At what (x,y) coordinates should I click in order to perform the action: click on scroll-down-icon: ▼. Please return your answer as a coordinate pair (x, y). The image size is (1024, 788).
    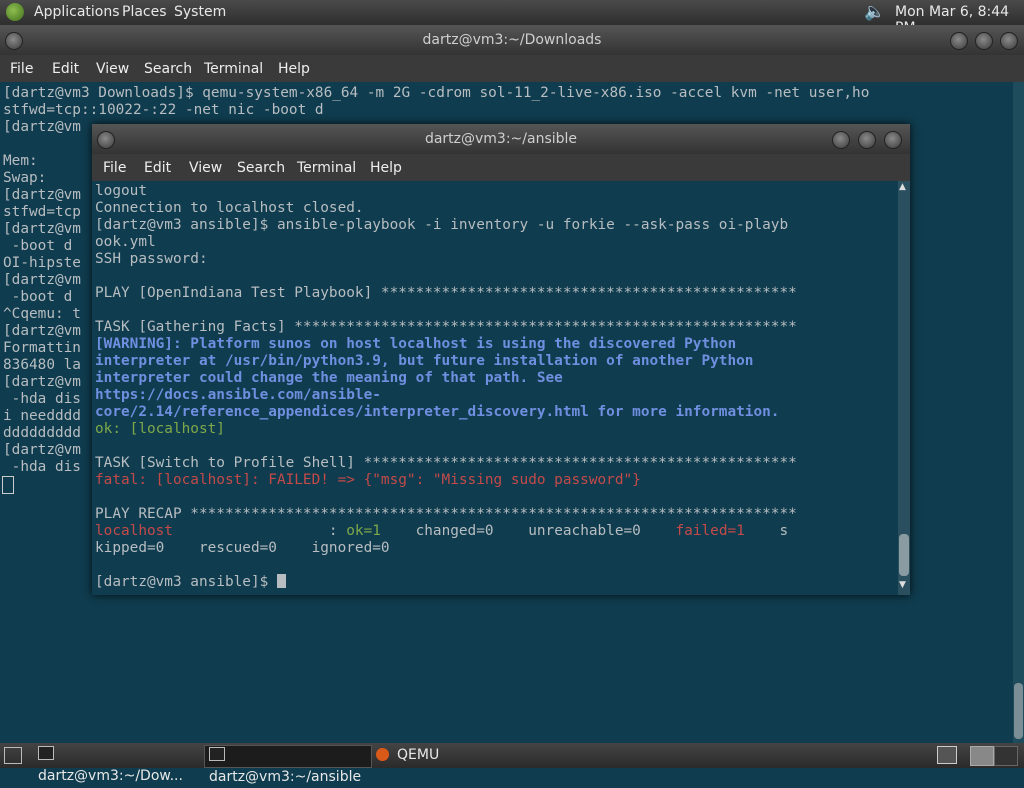
    Looking at the image, I should click on (902, 585).